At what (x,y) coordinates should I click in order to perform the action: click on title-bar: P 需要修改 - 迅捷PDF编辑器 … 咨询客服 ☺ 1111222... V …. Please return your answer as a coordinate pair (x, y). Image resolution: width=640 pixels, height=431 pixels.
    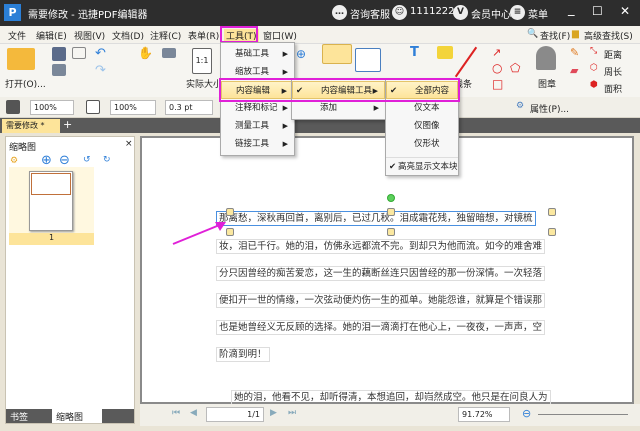
    Looking at the image, I should click on (320, 13).